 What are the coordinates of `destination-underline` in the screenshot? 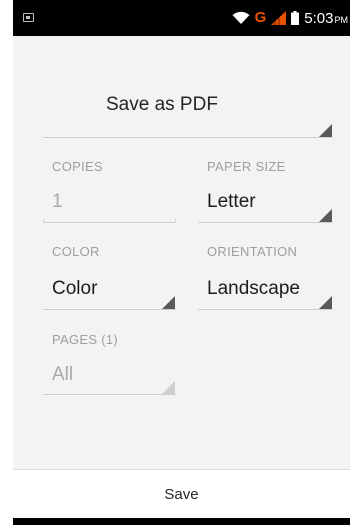 It's located at (188, 137).